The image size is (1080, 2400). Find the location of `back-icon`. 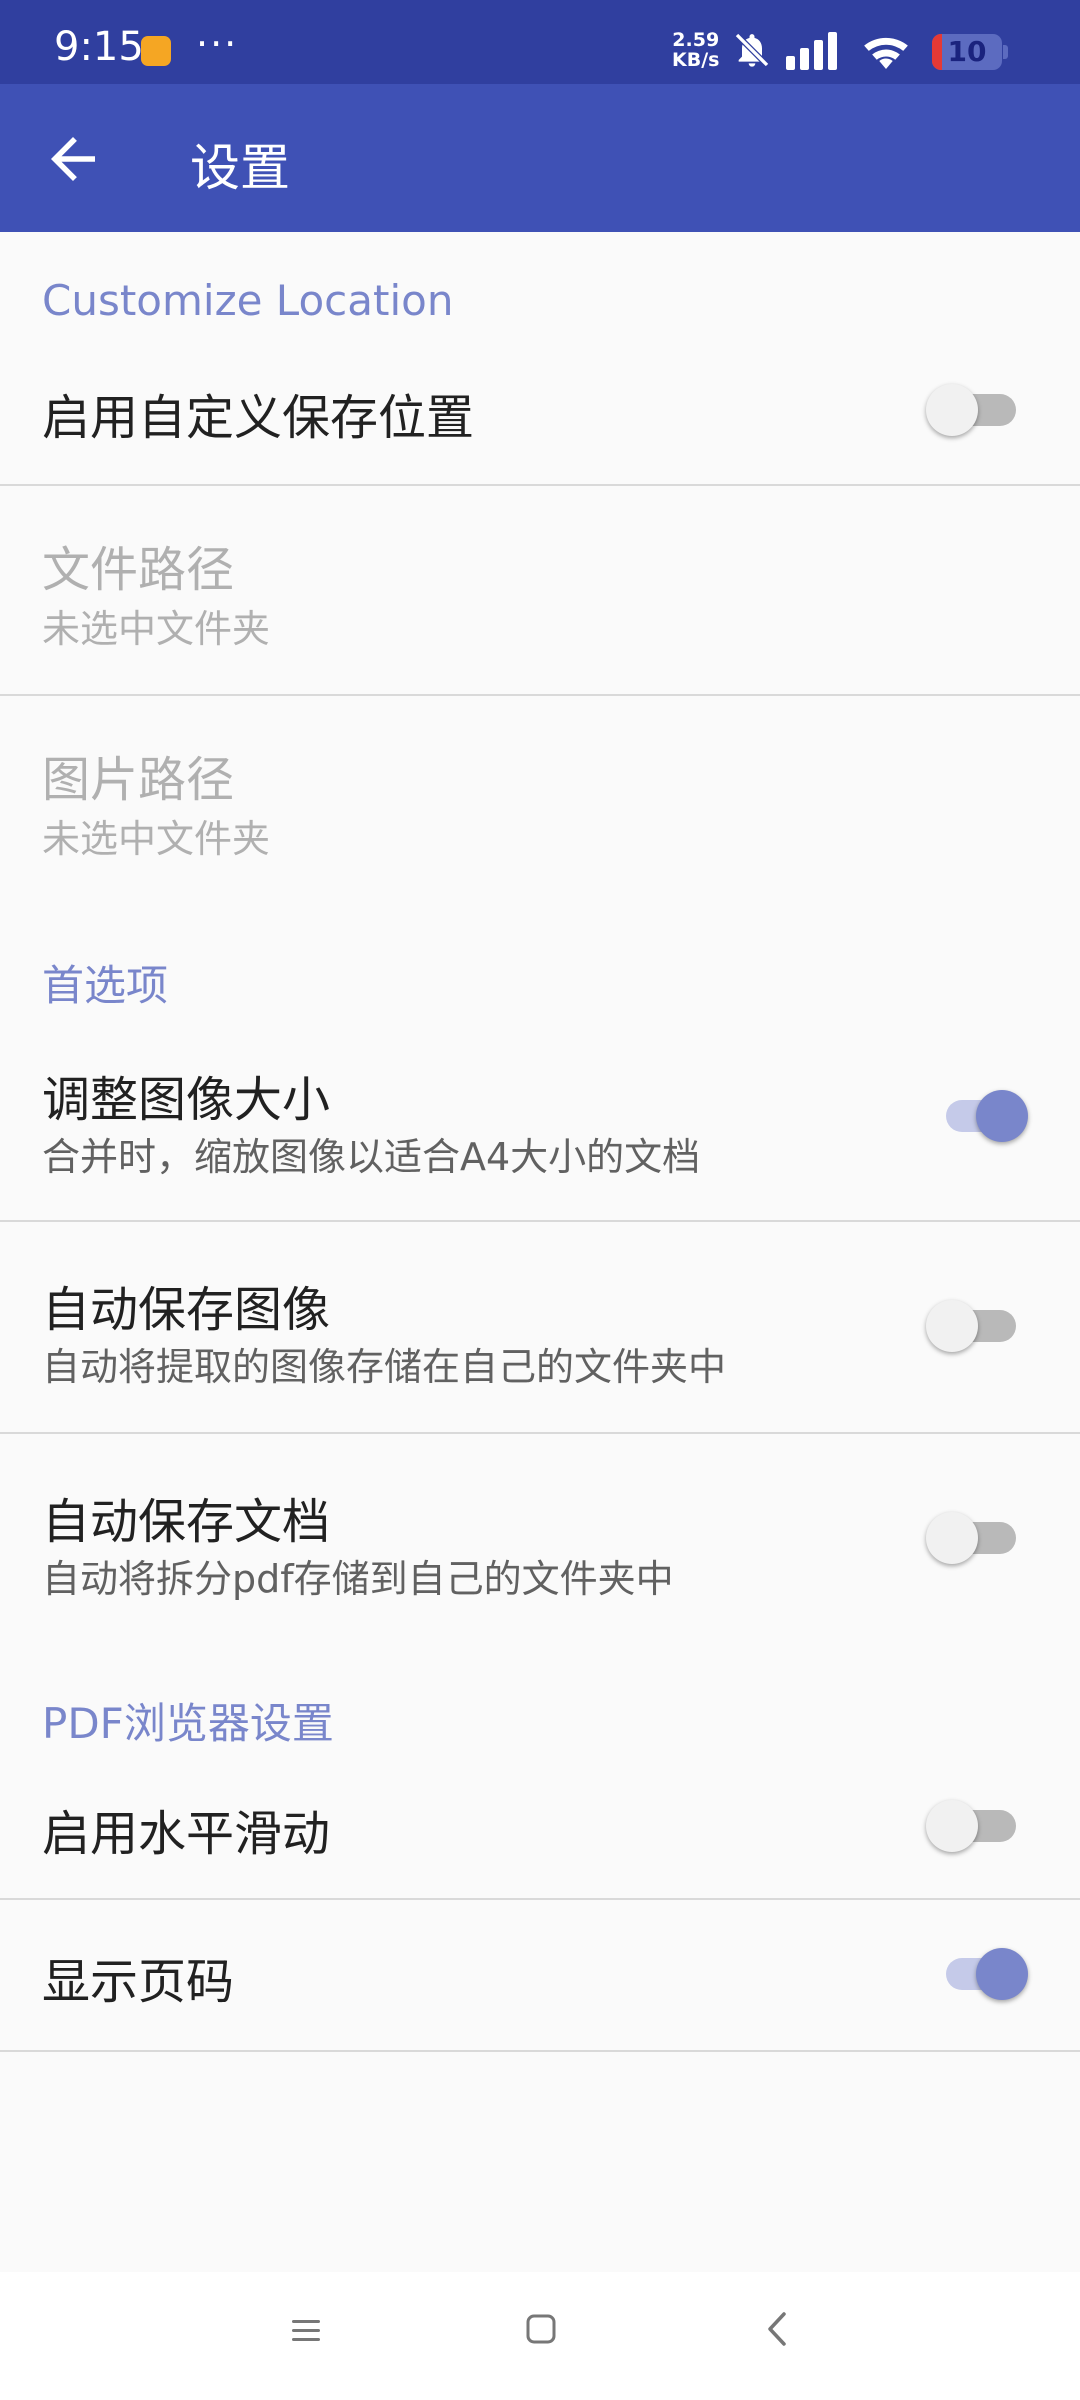

back-icon is located at coordinates (777, 2329).